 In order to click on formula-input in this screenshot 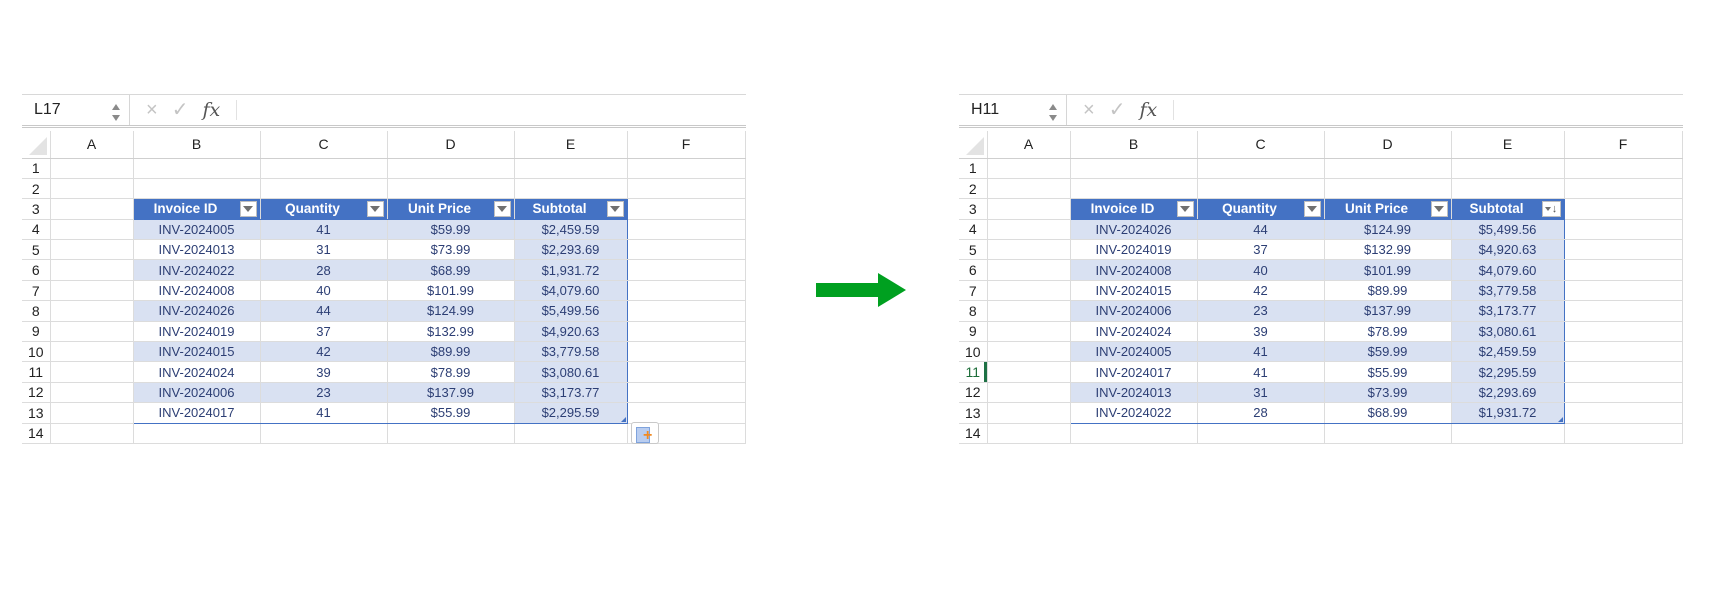, I will do `click(491, 110)`.